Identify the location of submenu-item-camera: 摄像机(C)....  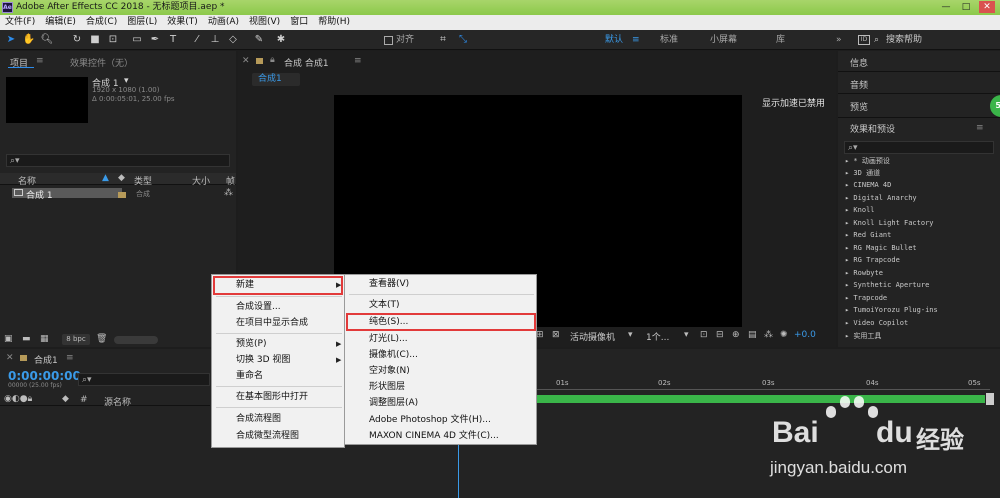
(393, 355).